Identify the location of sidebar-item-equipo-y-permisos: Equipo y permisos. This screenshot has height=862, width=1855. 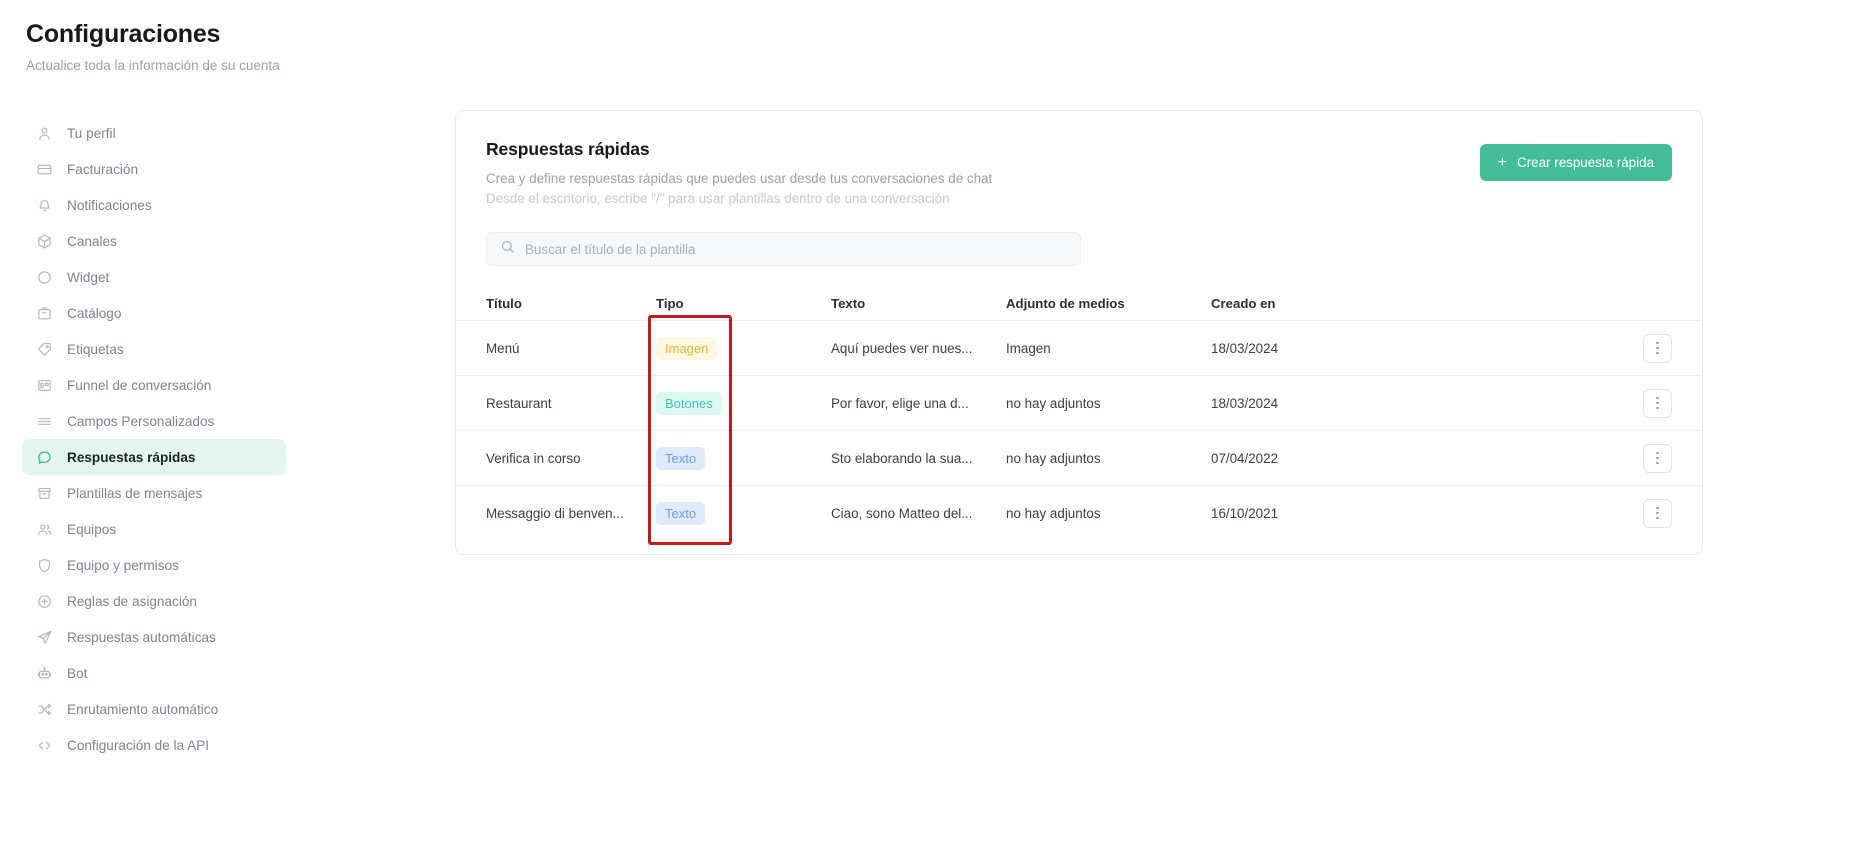
(154, 565).